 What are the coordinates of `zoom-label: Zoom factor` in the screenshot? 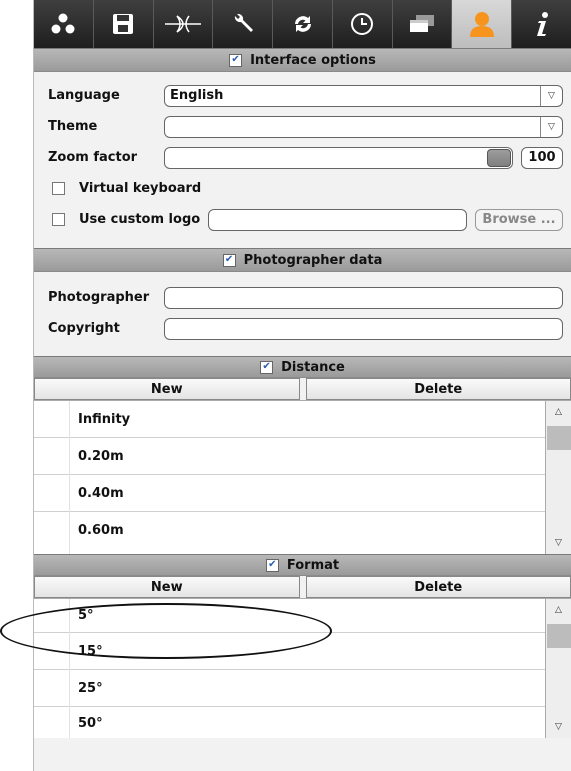 It's located at (93, 157).